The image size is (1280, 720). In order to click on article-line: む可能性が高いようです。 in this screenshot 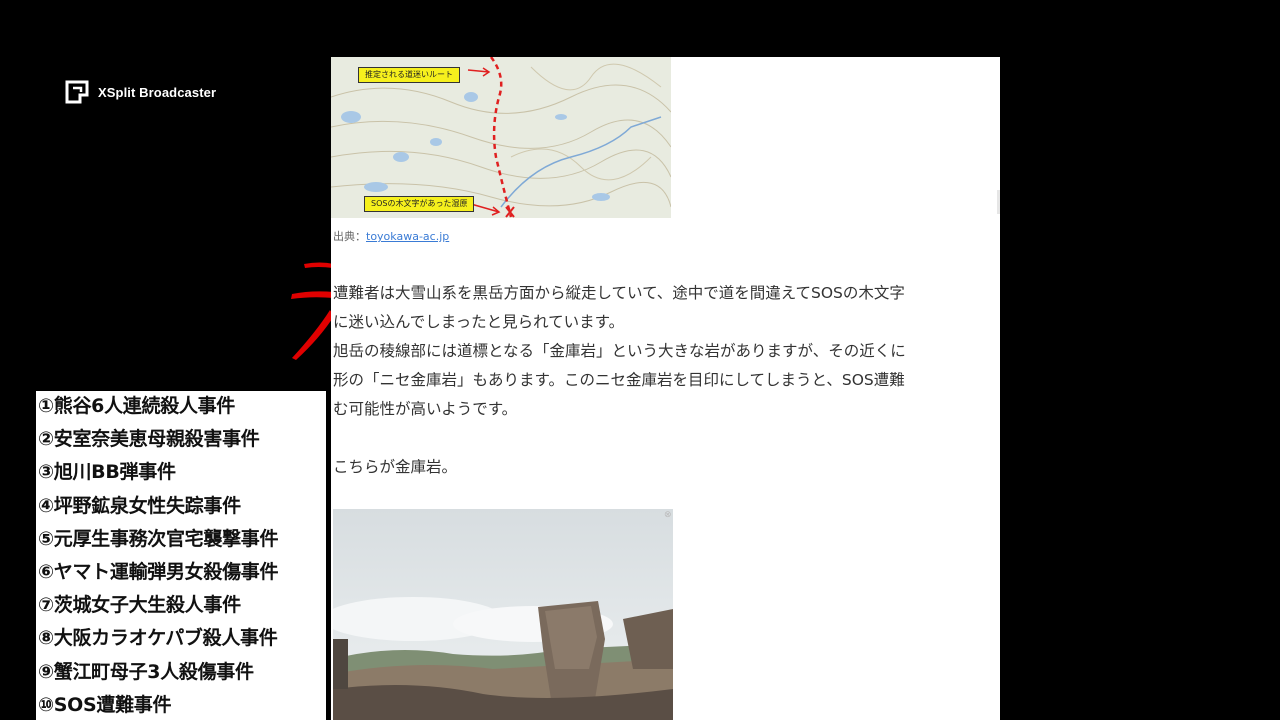, I will do `click(425, 409)`.